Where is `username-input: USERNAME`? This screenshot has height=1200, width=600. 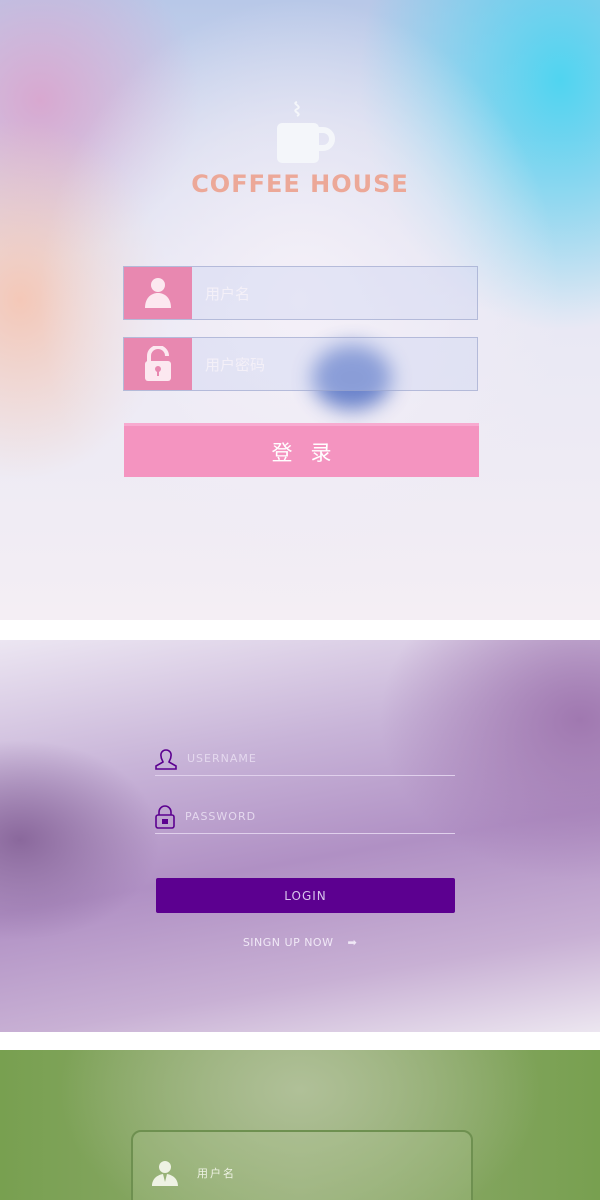
username-input: USERNAME is located at coordinates (222, 758).